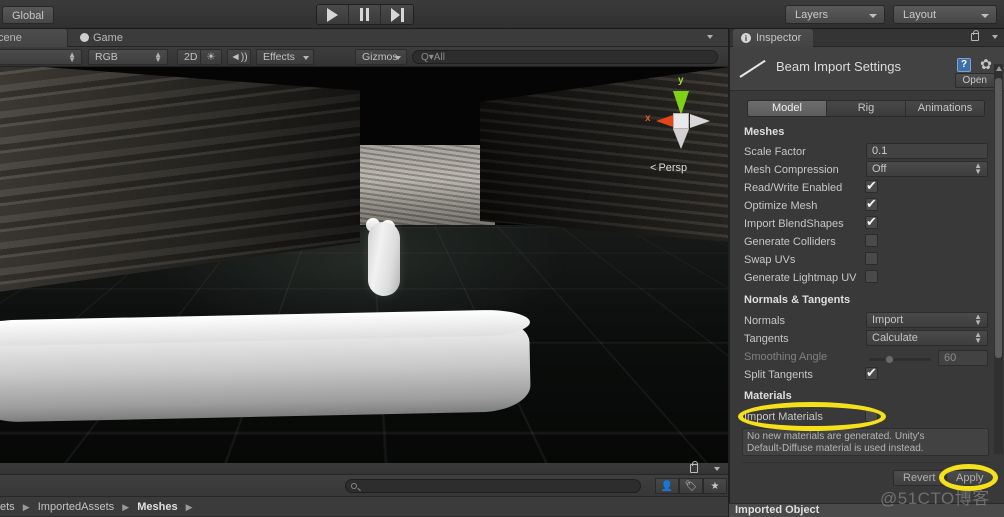 The height and width of the screenshot is (517, 1004). Describe the element at coordinates (502, 14) in the screenshot. I see `main-toolbar: Global Layers Layout` at that location.